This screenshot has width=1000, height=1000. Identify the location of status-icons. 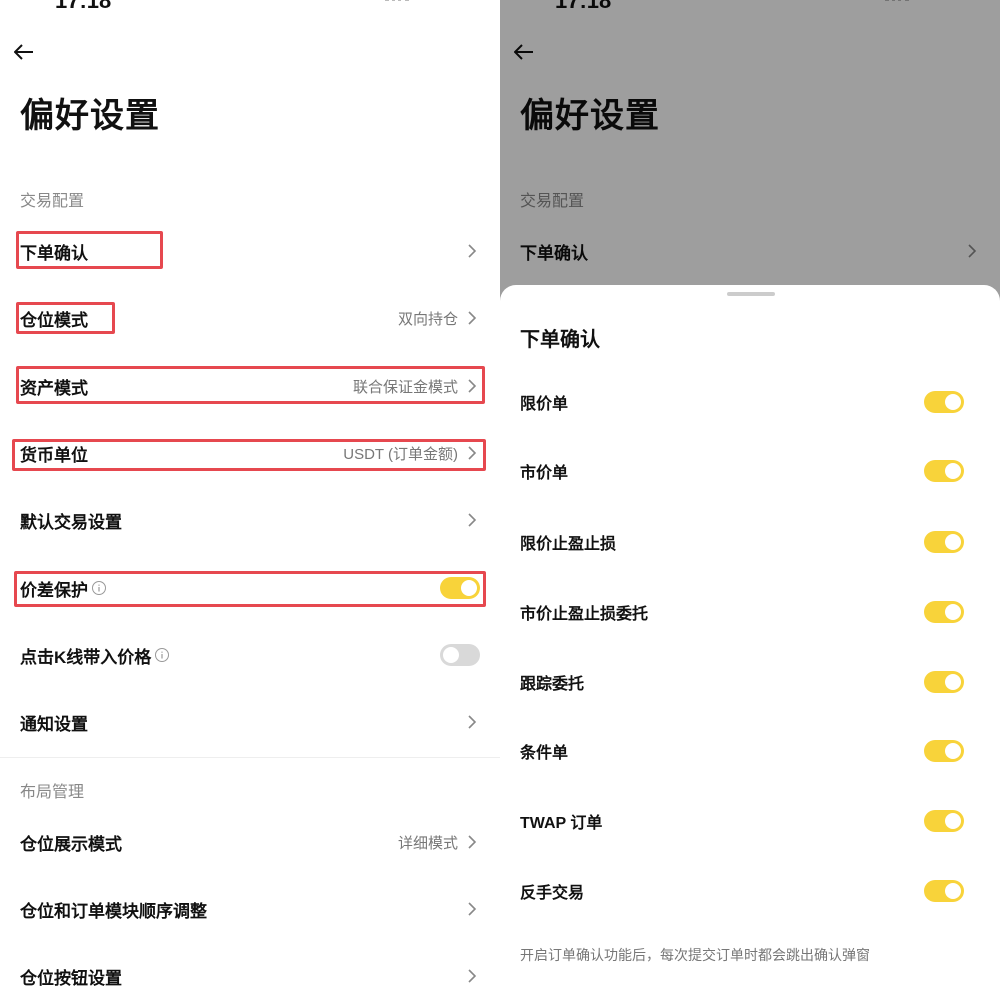
(420, 3).